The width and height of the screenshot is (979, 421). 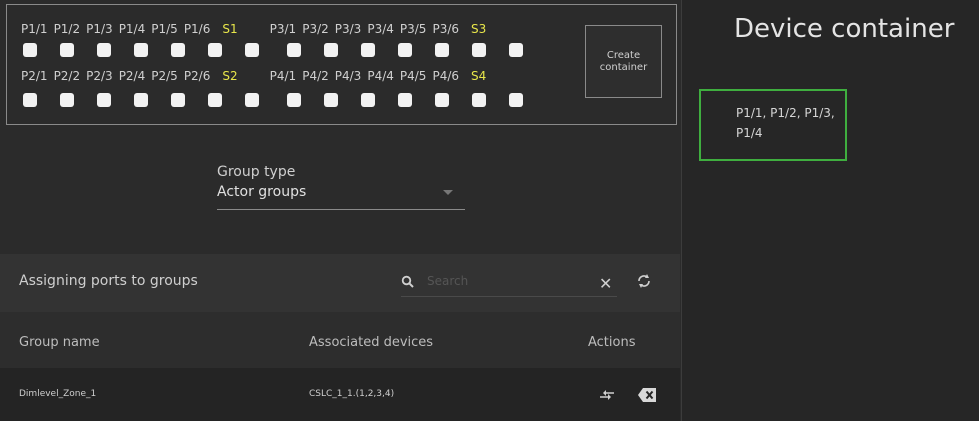 What do you see at coordinates (844, 29) in the screenshot?
I see `device-container-title: Device container` at bounding box center [844, 29].